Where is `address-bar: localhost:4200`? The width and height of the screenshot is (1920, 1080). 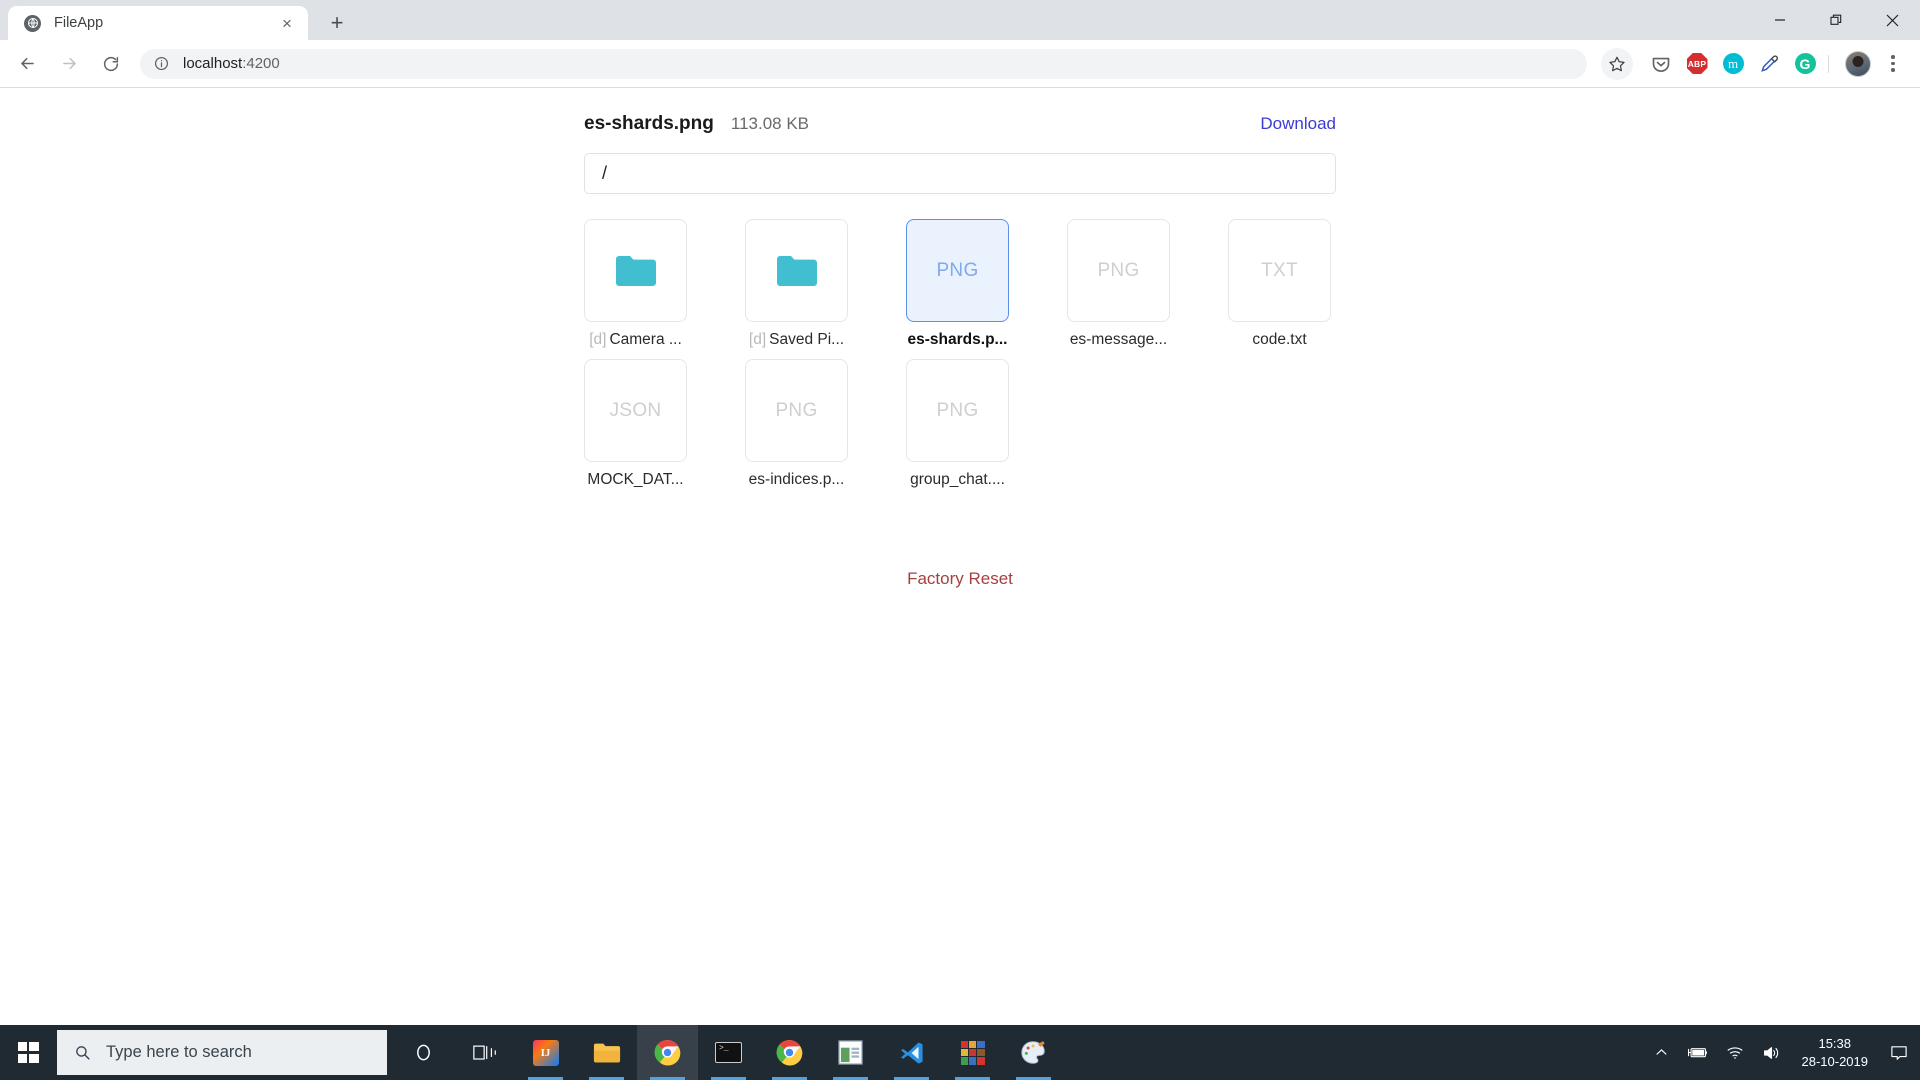 address-bar: localhost:4200 is located at coordinates (863, 63).